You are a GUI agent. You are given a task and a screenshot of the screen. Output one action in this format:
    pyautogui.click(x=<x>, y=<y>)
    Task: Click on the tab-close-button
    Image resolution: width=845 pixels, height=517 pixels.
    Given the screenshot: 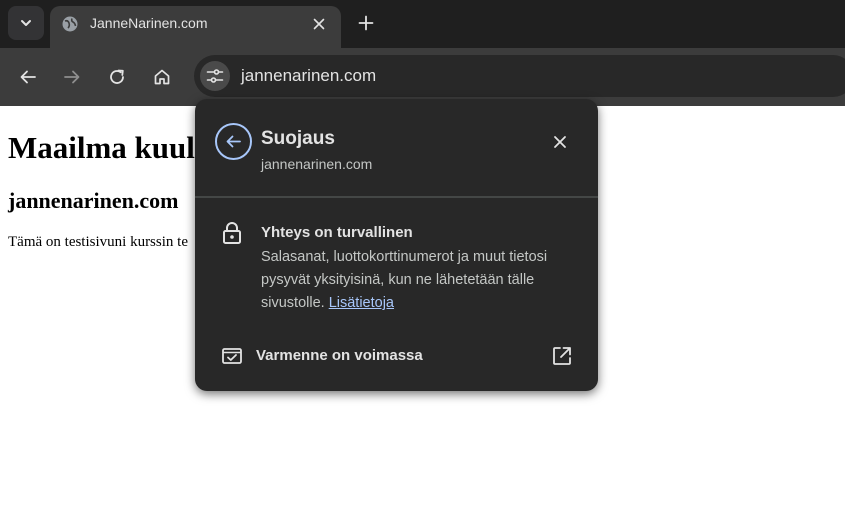 What is the action you would take?
    pyautogui.click(x=319, y=24)
    